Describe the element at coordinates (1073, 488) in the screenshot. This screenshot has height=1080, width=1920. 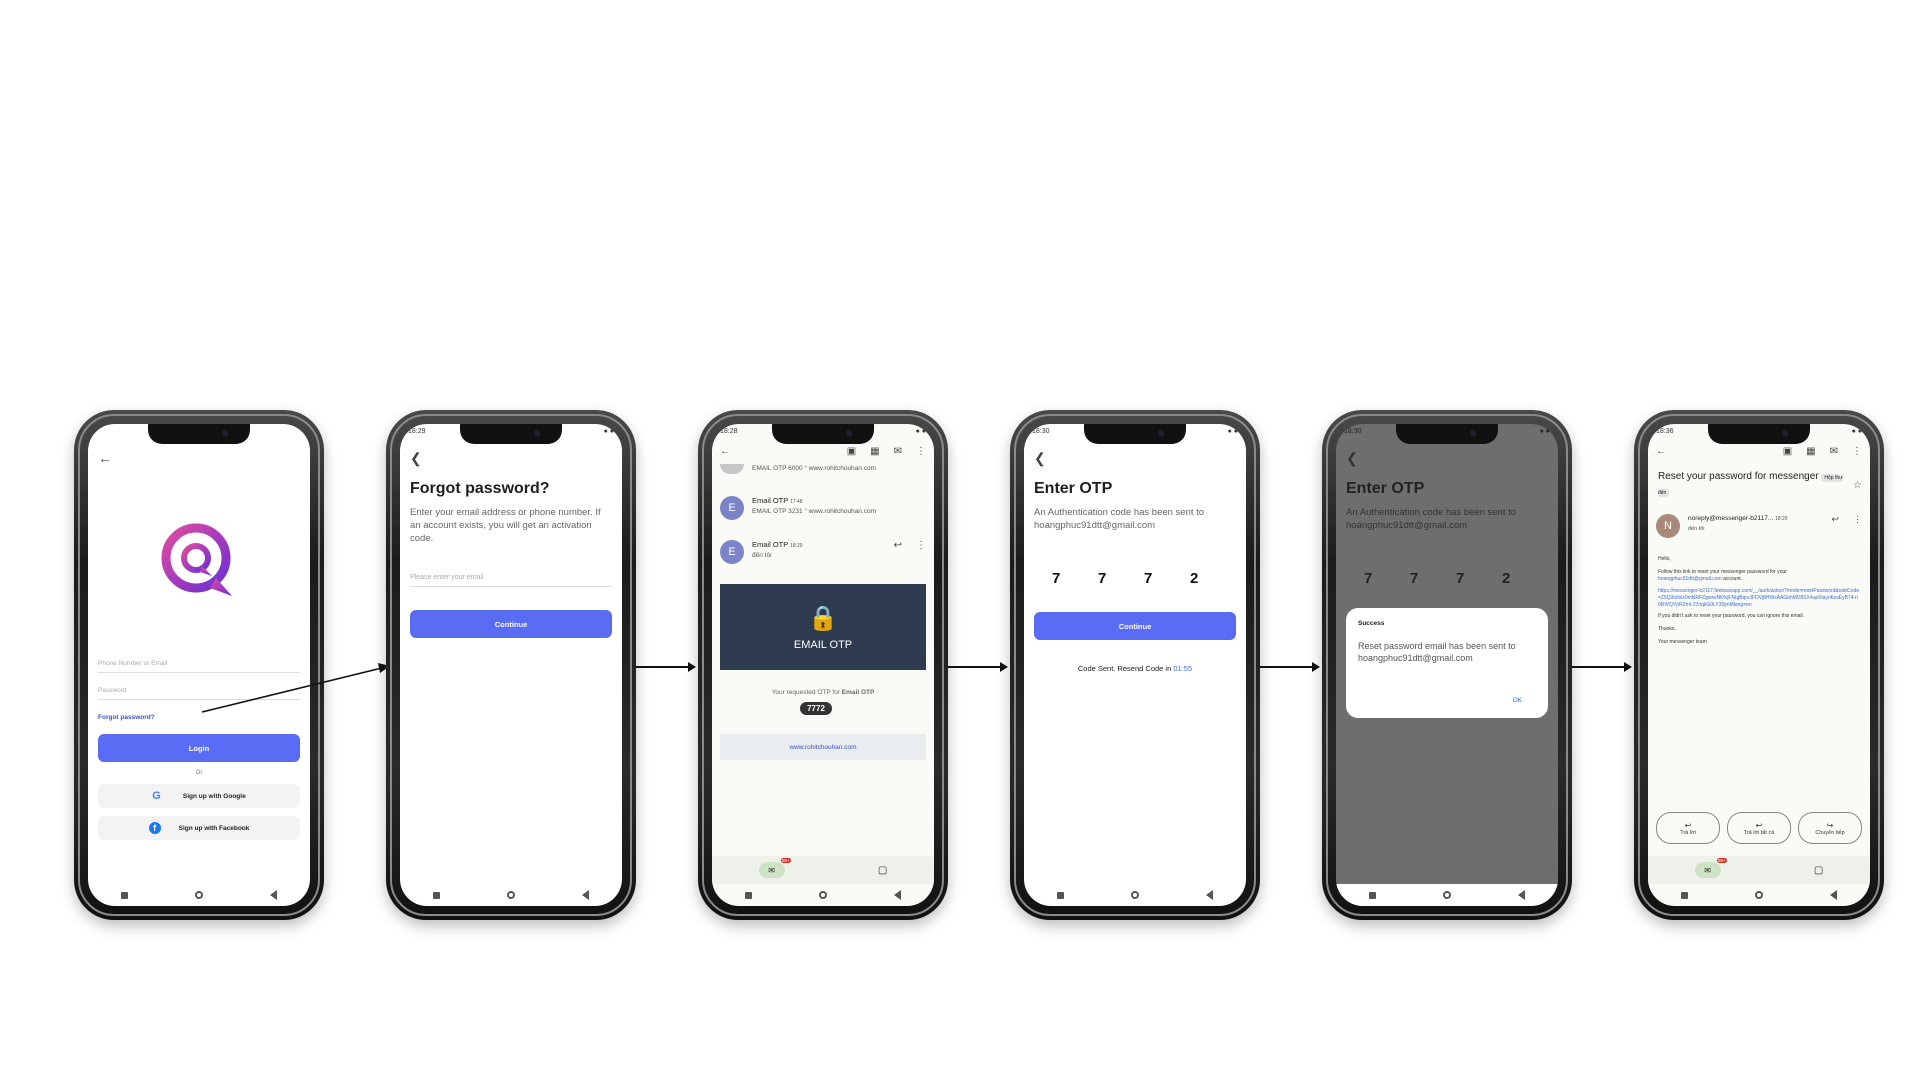
I see `page-title: Enter OTP` at that location.